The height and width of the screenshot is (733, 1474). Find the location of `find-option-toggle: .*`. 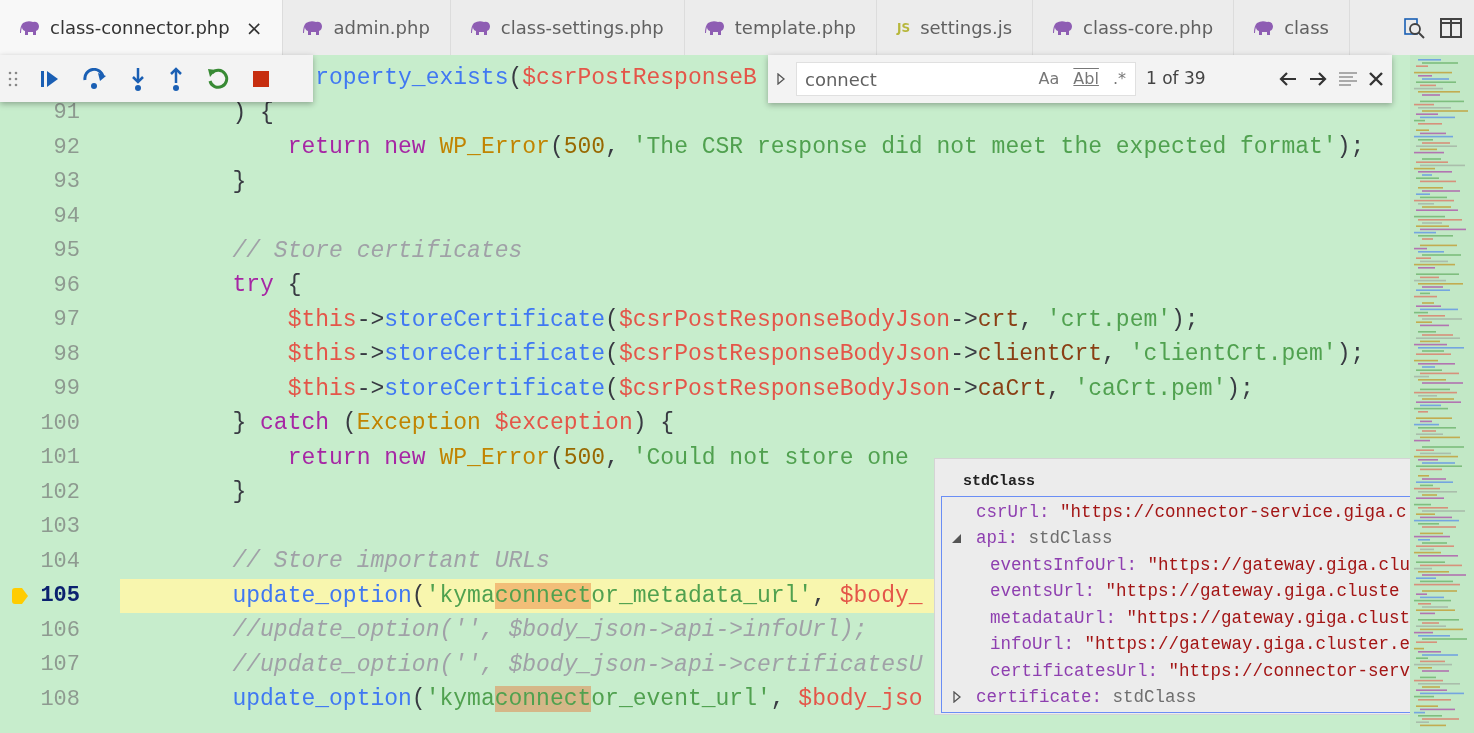

find-option-toggle: .* is located at coordinates (1119, 79).